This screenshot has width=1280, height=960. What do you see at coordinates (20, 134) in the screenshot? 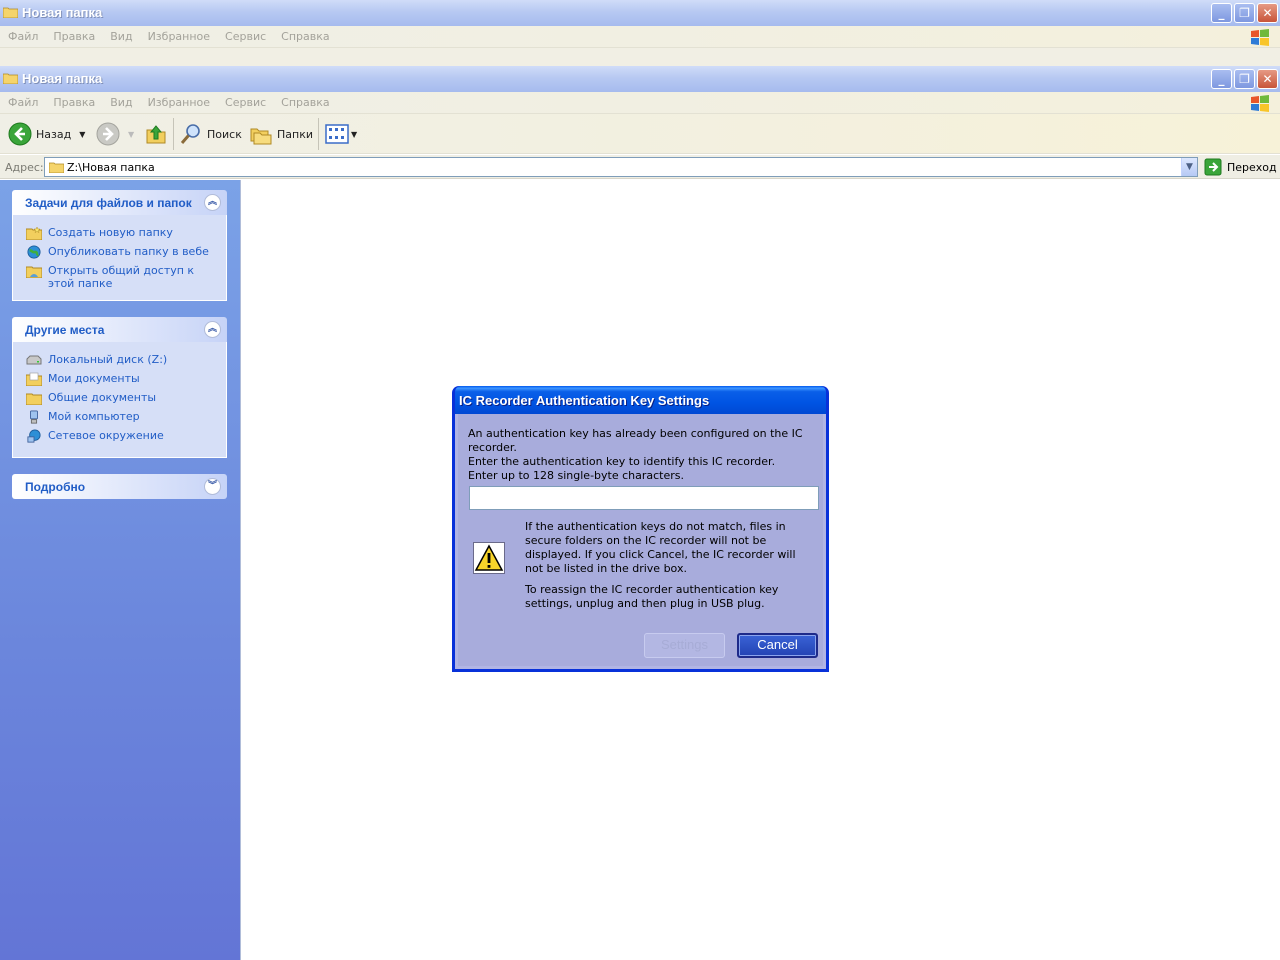
I see `back-arrow-icon` at bounding box center [20, 134].